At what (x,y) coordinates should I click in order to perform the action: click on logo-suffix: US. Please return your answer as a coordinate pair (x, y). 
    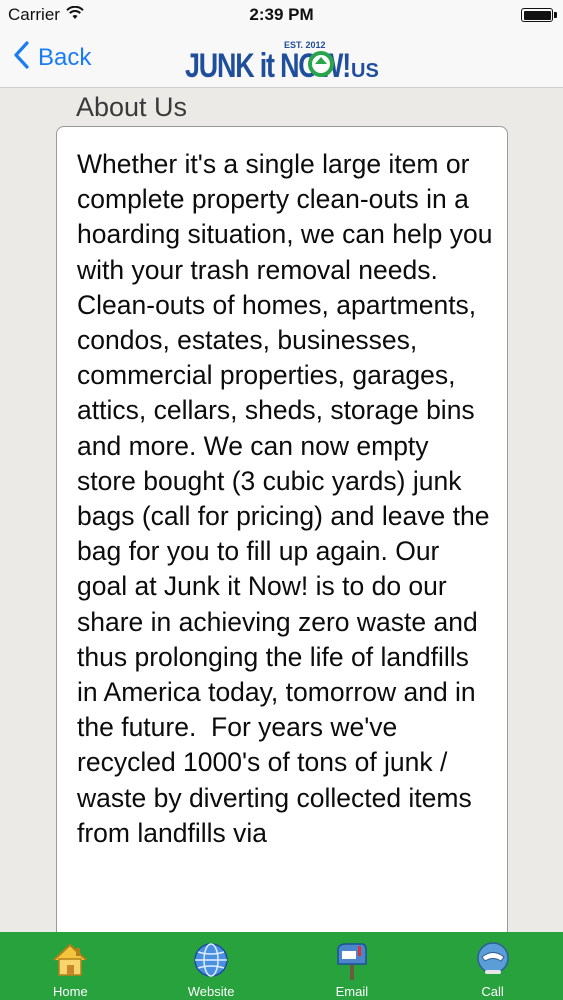
    Looking at the image, I should click on (365, 71).